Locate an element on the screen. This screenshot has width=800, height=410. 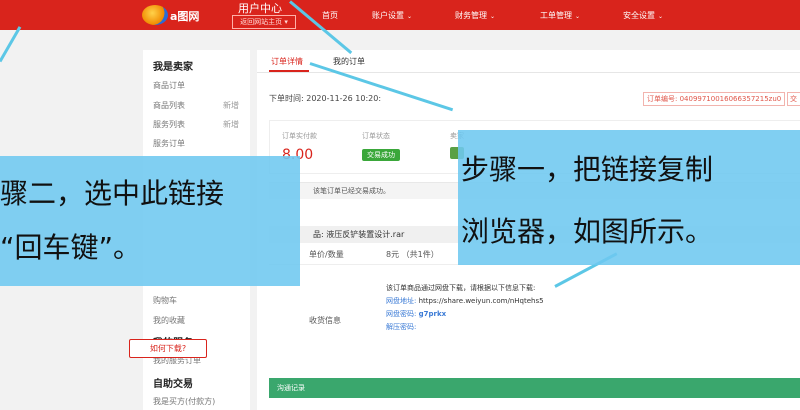
communication-title: 沟通记录 is located at coordinates (291, 388).